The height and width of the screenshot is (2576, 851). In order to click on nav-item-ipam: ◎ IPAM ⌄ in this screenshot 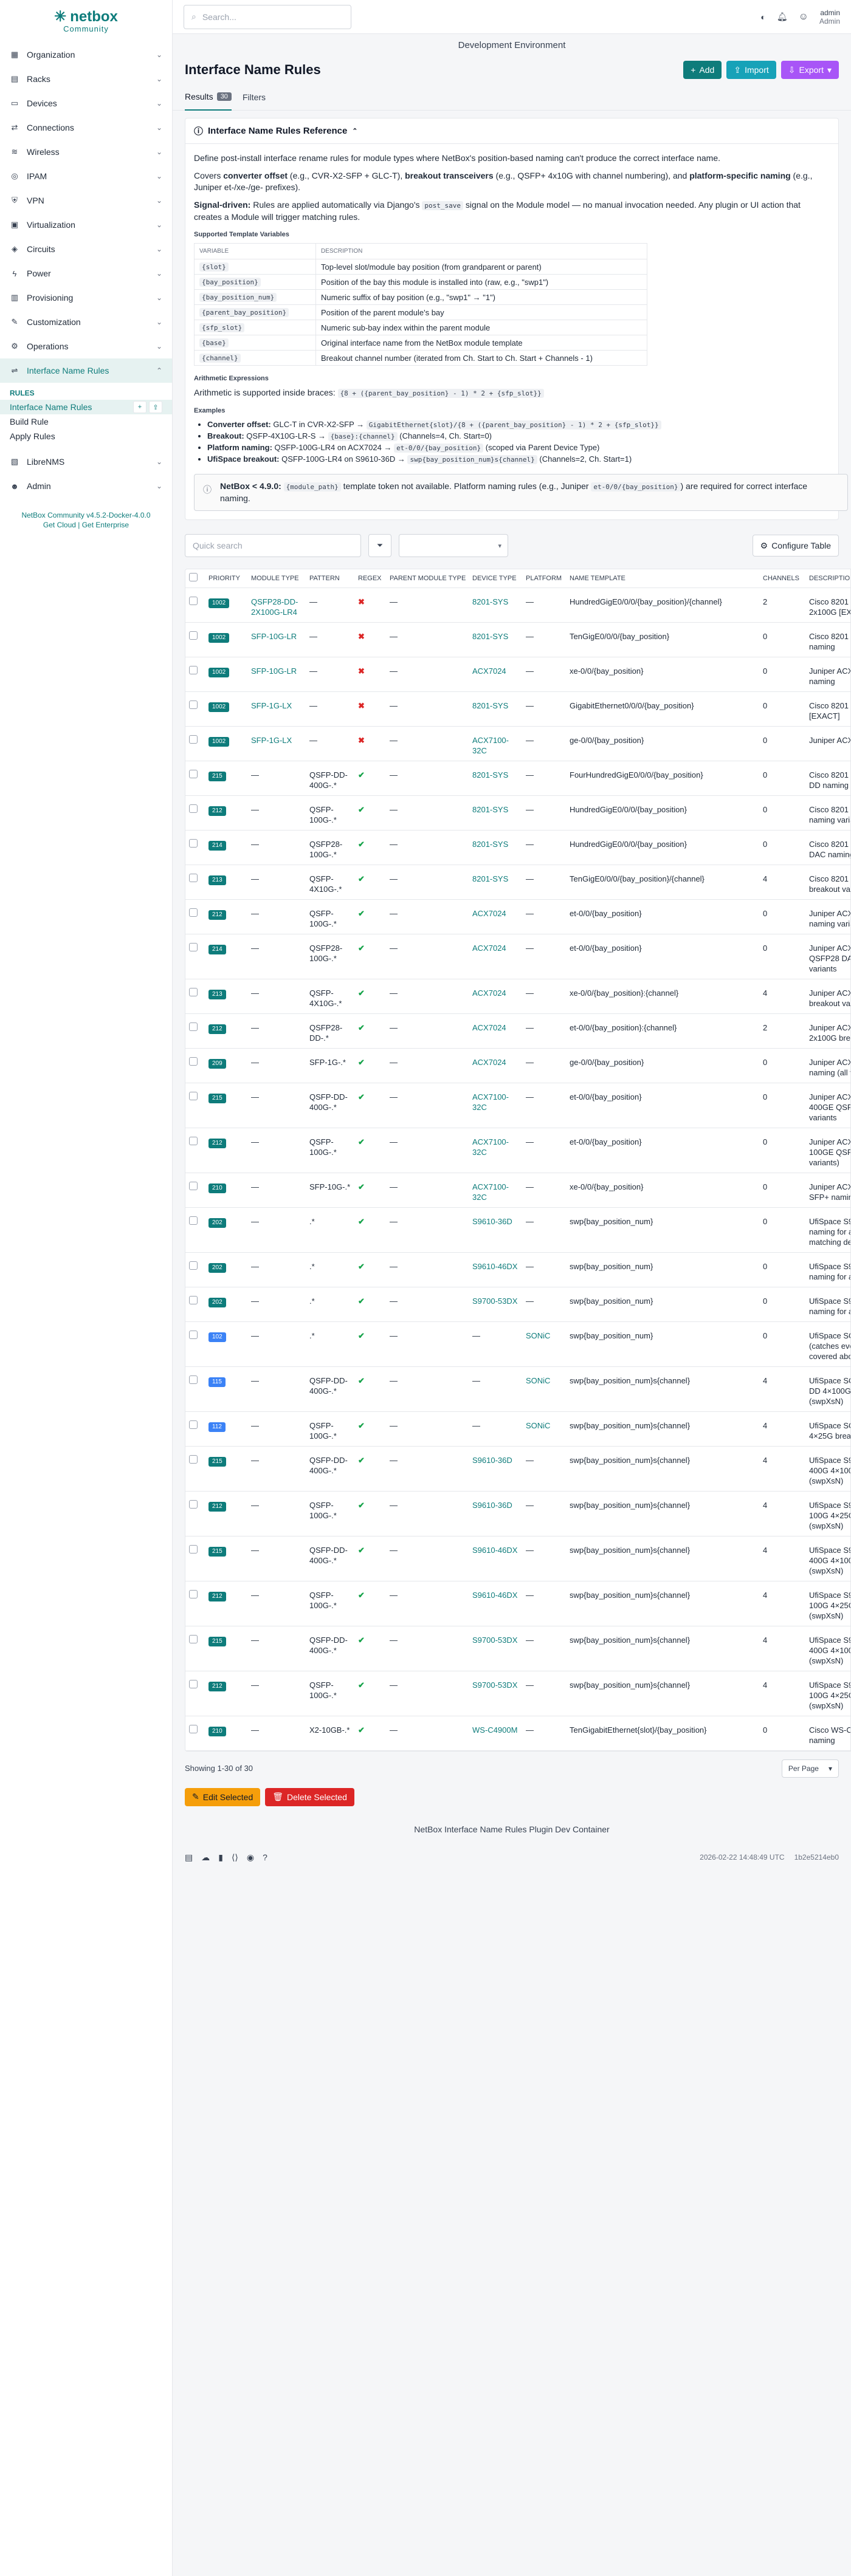, I will do `click(86, 176)`.